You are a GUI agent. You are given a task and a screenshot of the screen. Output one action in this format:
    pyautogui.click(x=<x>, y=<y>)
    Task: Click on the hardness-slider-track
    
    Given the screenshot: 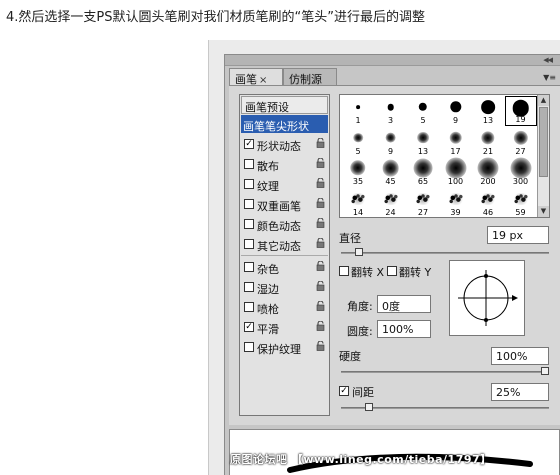 What is the action you would take?
    pyautogui.click(x=445, y=372)
    